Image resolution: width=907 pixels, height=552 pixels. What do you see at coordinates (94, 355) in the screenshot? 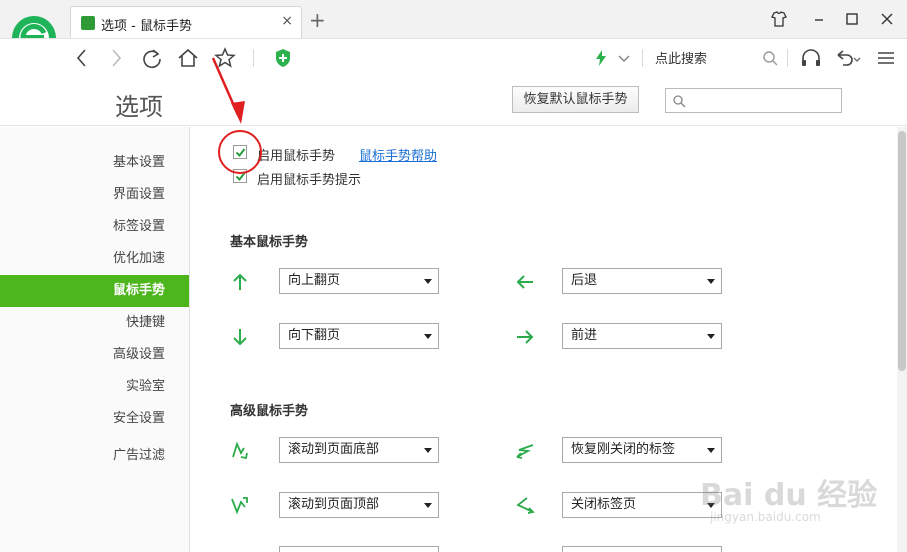
I see `sidebar-item-advanced: 高级设置` at bounding box center [94, 355].